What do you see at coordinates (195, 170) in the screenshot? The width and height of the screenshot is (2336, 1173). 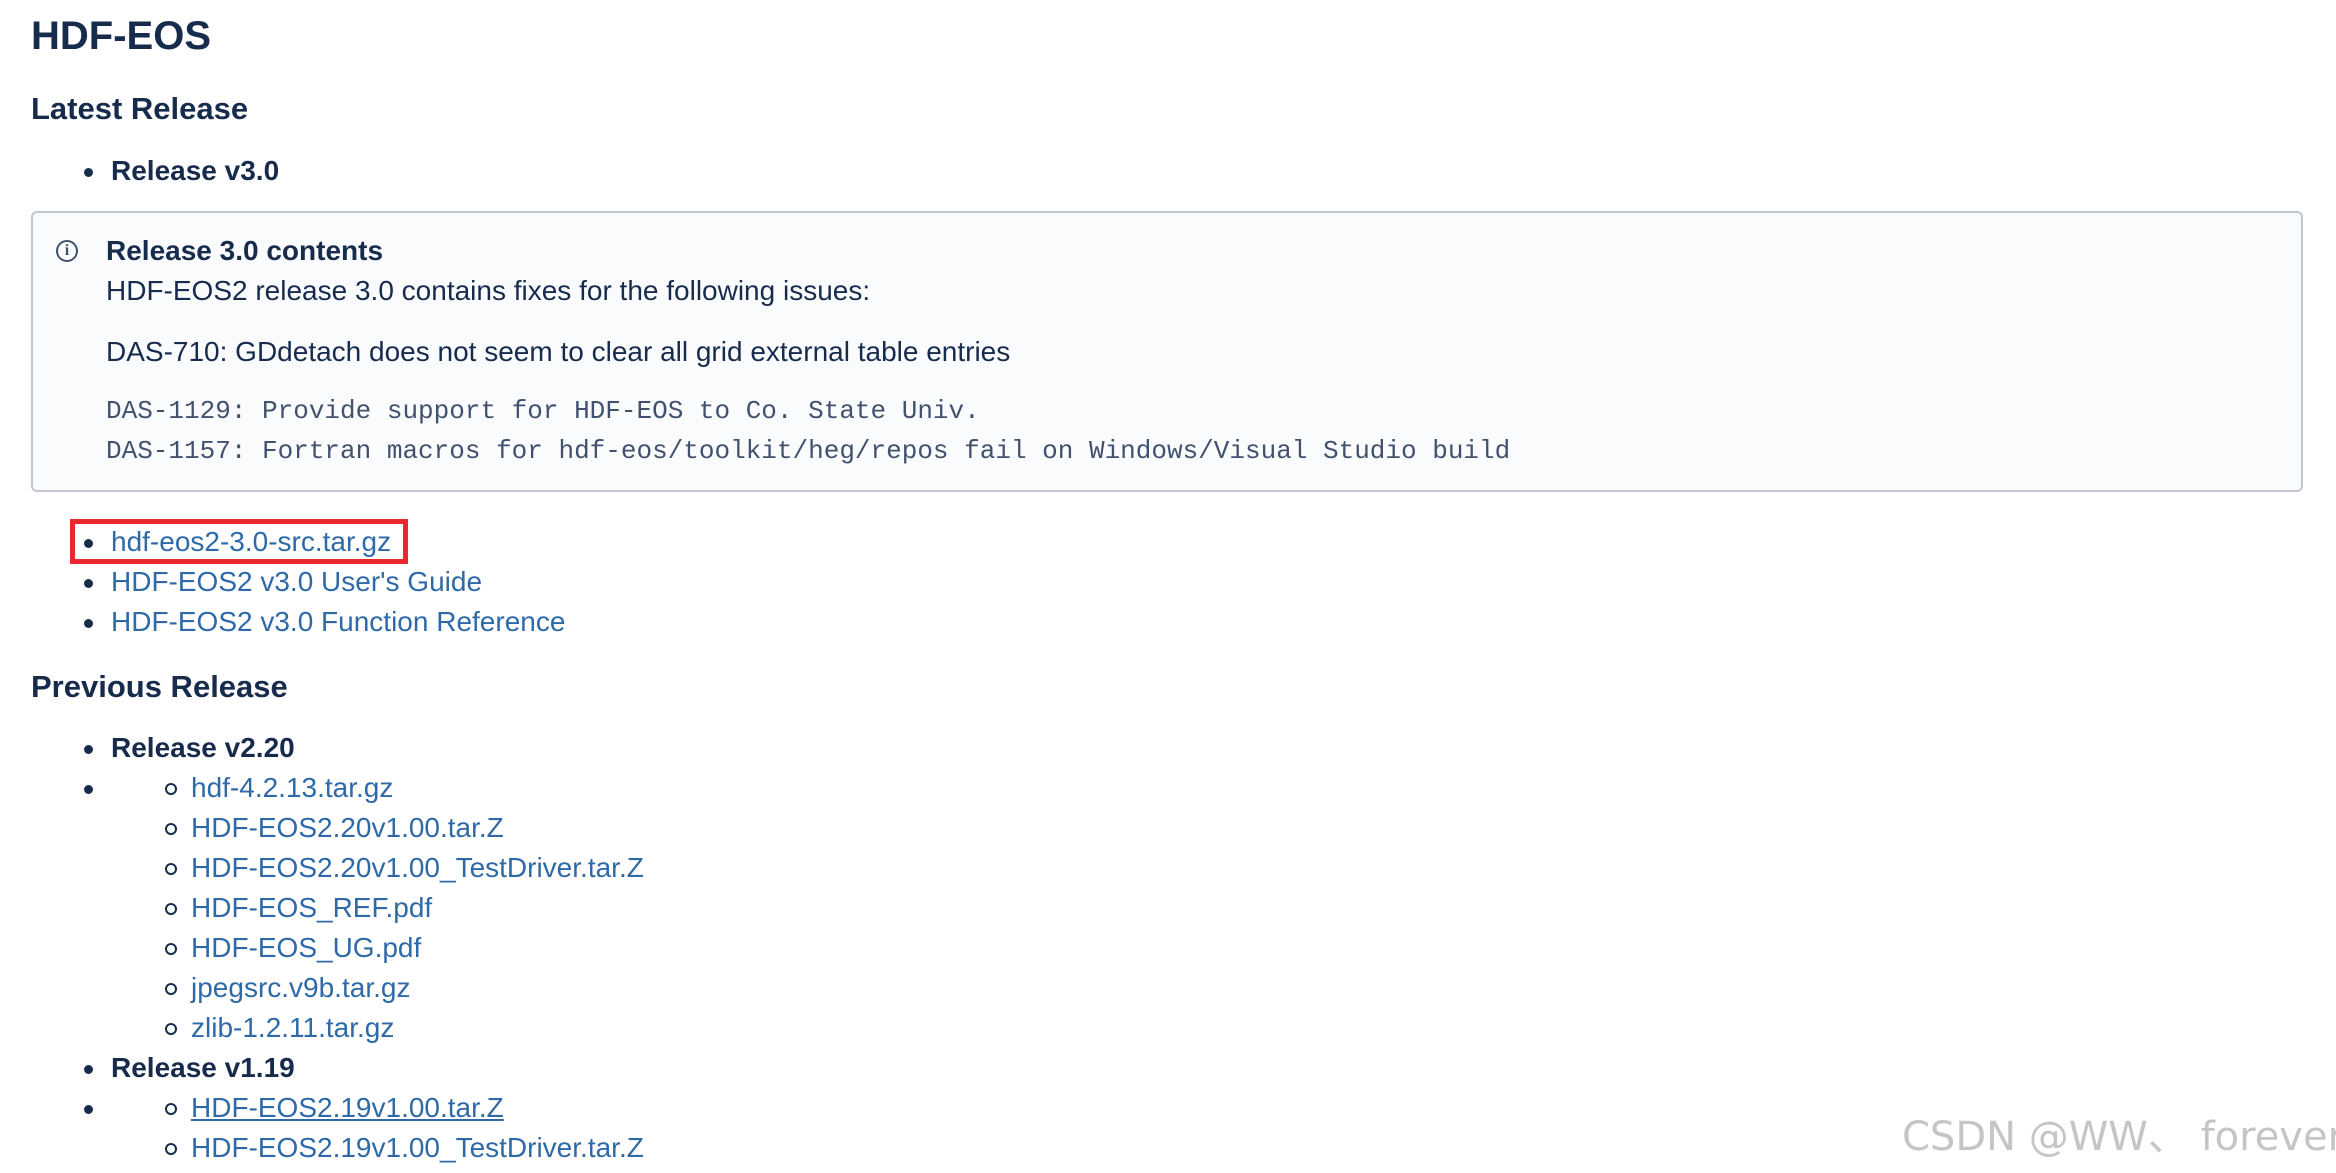 I see `release-label: Release v3.0` at bounding box center [195, 170].